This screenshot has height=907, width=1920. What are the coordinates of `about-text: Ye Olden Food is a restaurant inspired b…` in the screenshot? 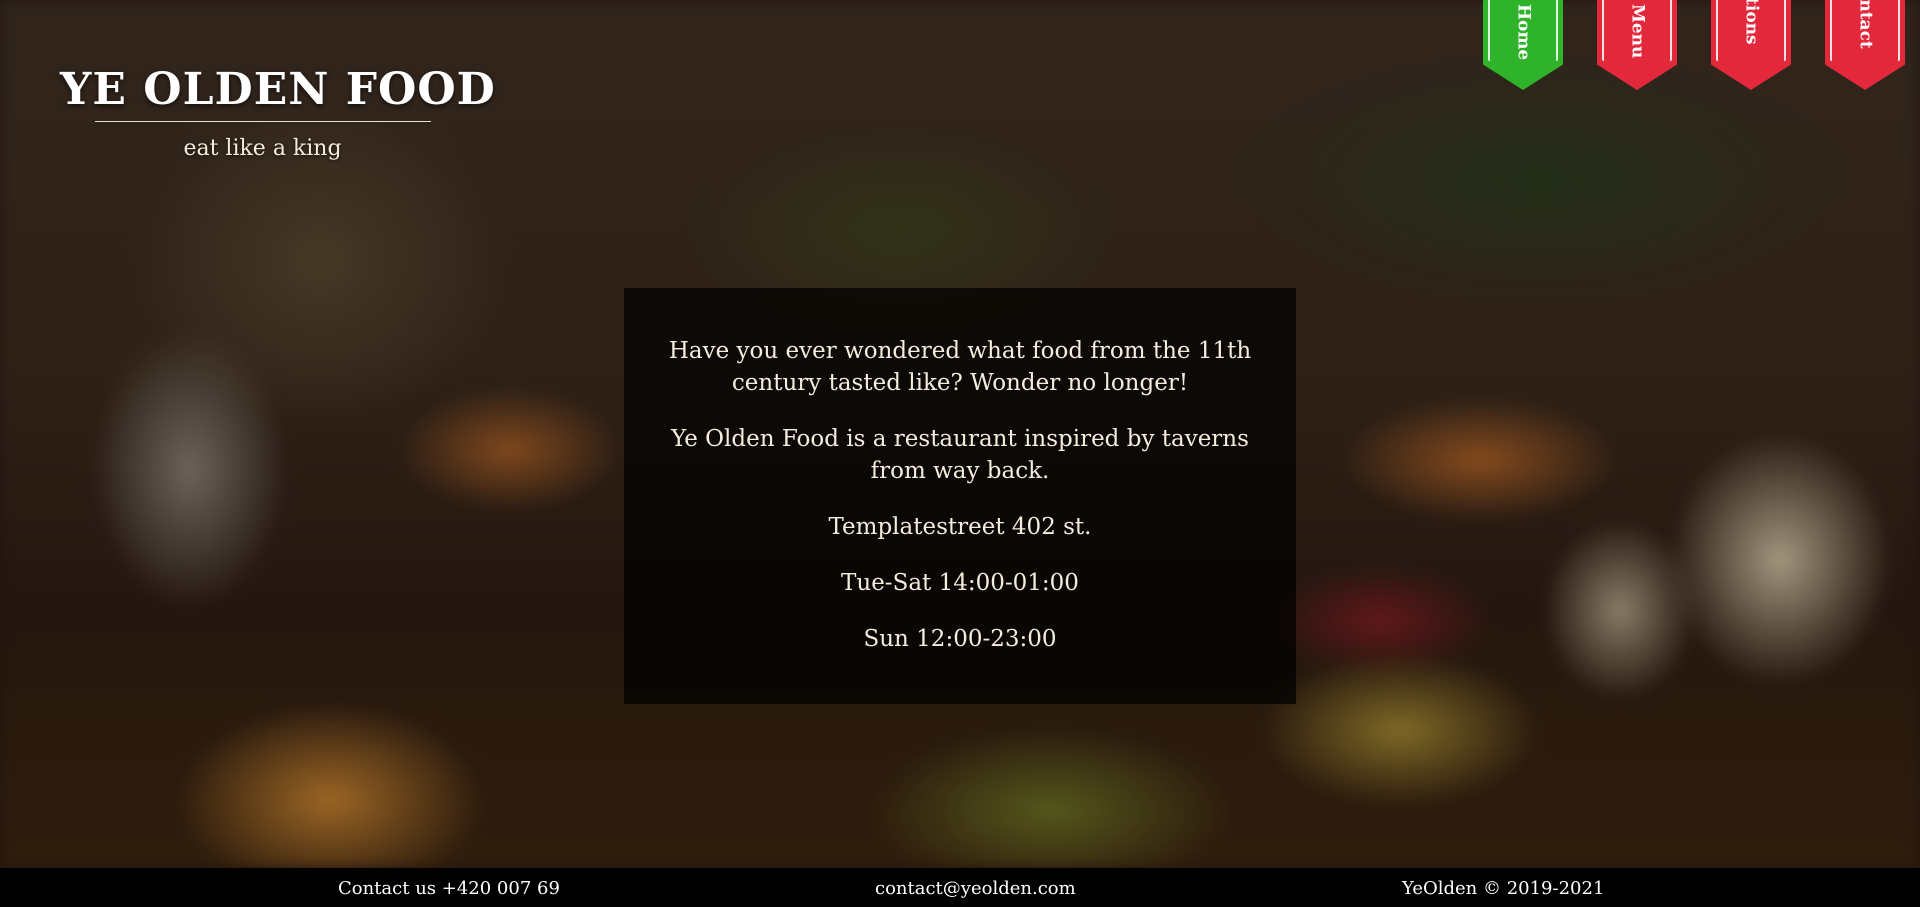 It's located at (960, 455).